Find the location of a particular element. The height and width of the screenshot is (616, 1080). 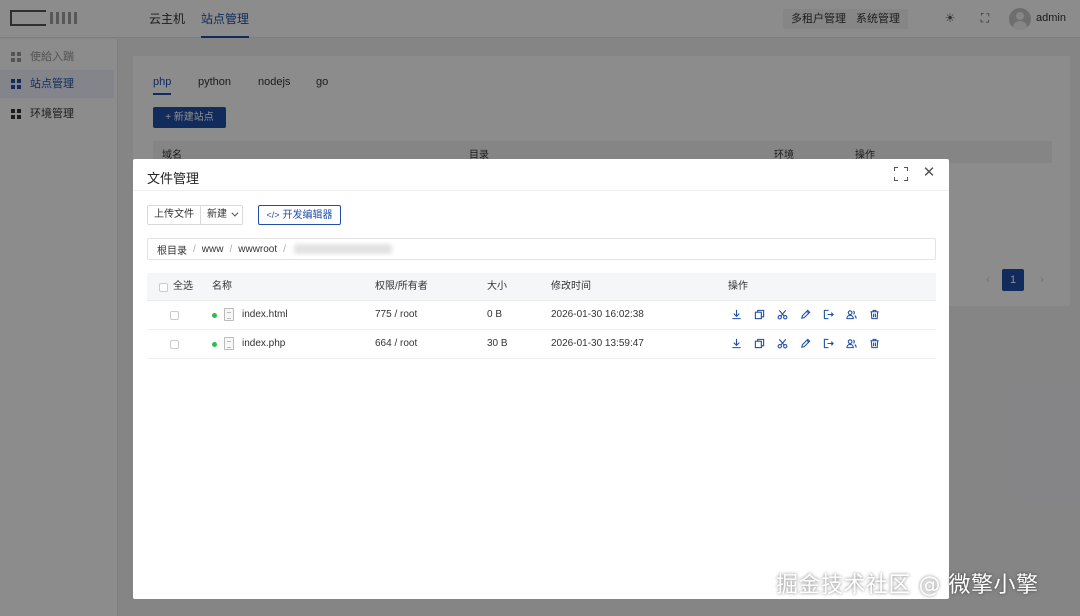

file-toolbar: 上传文件 新建 is located at coordinates (195, 215).